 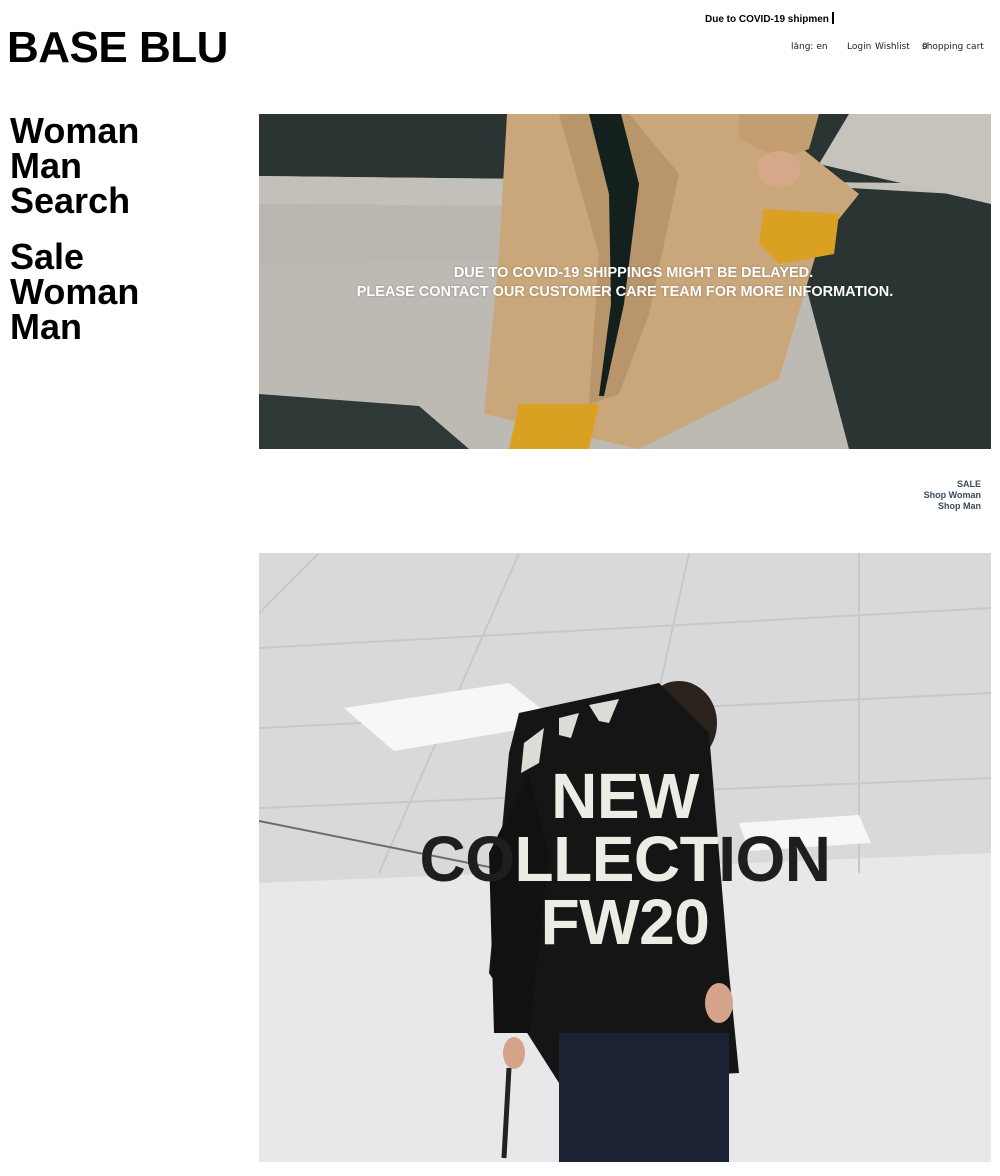 I want to click on login-link: Login, so click(x=859, y=47).